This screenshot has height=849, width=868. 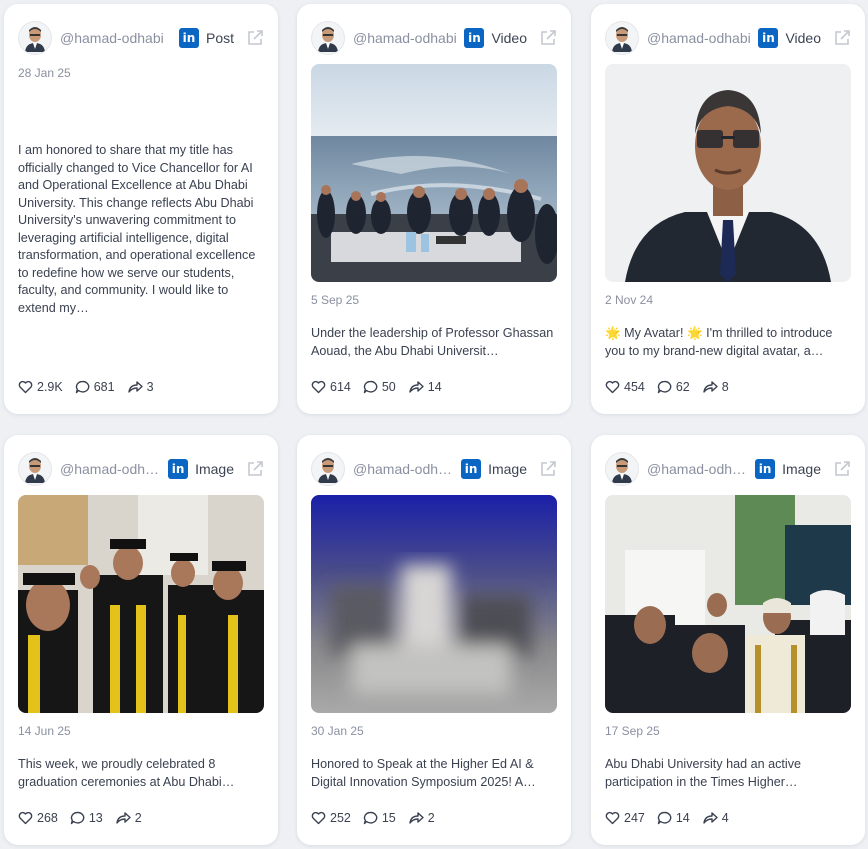 I want to click on engagement-stats: 268 13 2, so click(x=86, y=818).